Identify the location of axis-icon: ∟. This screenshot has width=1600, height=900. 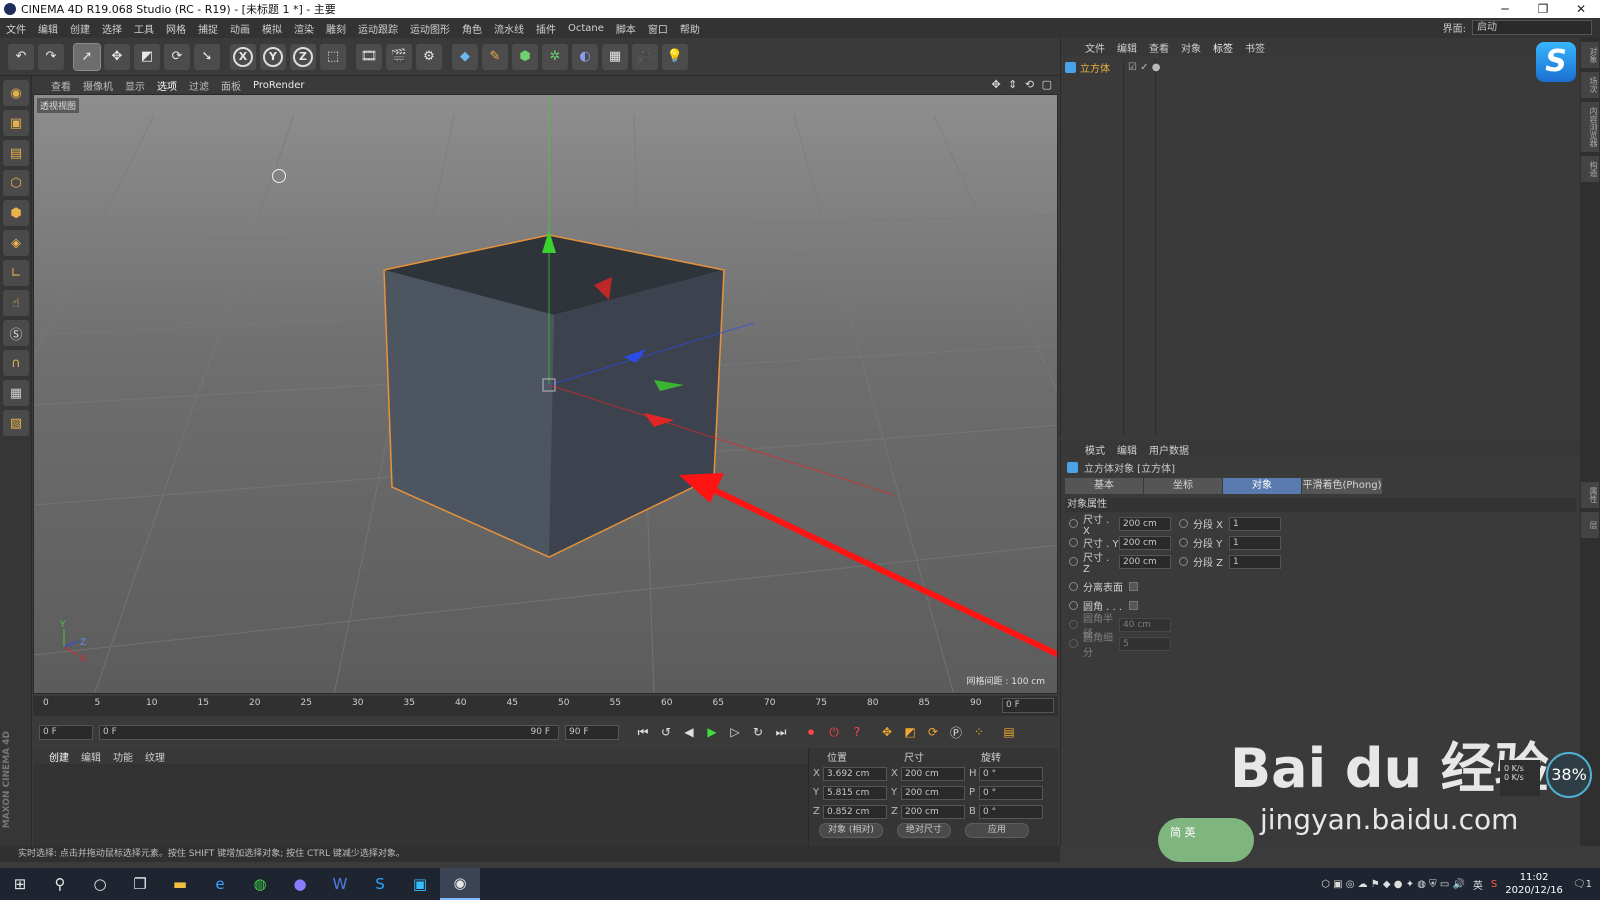
(16, 273).